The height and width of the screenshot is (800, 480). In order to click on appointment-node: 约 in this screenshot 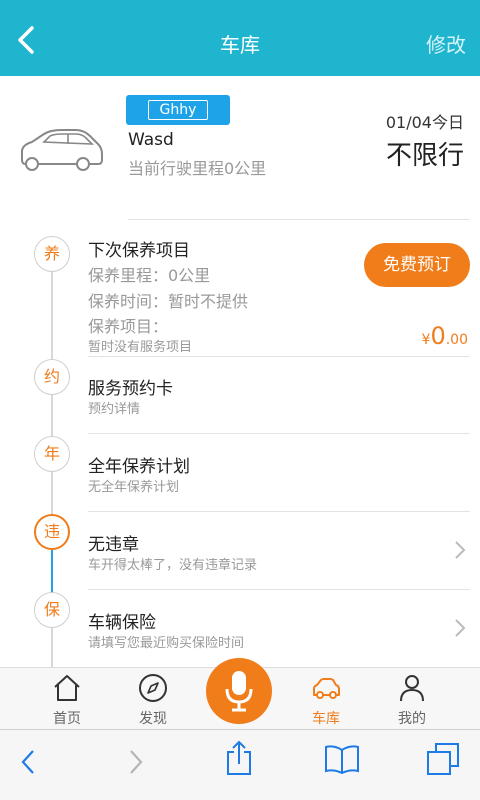, I will do `click(52, 377)`.